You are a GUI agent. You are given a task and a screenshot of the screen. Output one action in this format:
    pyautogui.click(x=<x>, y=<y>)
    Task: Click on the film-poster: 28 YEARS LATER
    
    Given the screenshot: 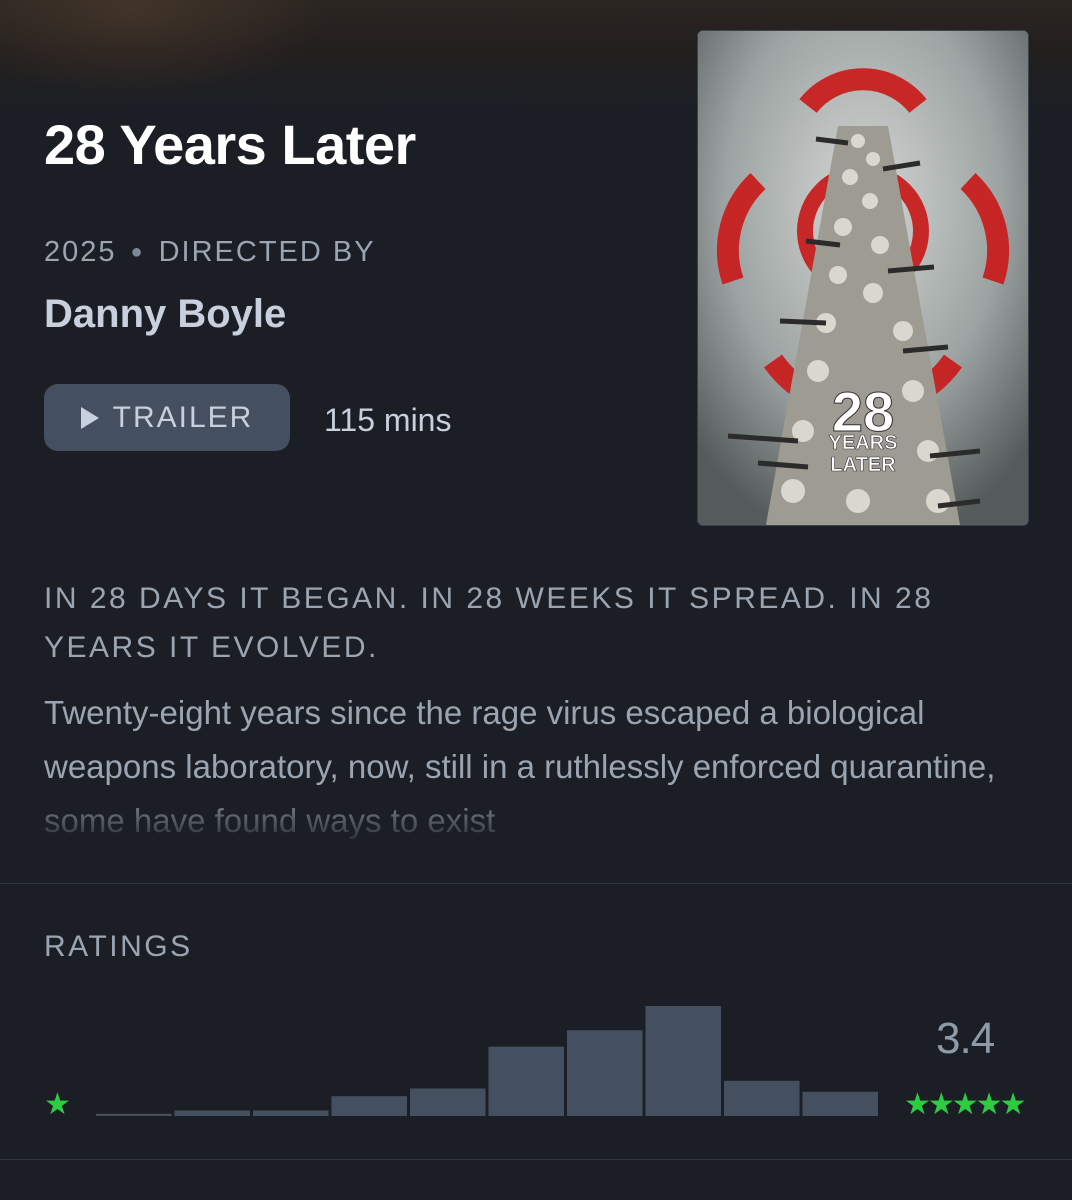 What is the action you would take?
    pyautogui.click(x=863, y=278)
    